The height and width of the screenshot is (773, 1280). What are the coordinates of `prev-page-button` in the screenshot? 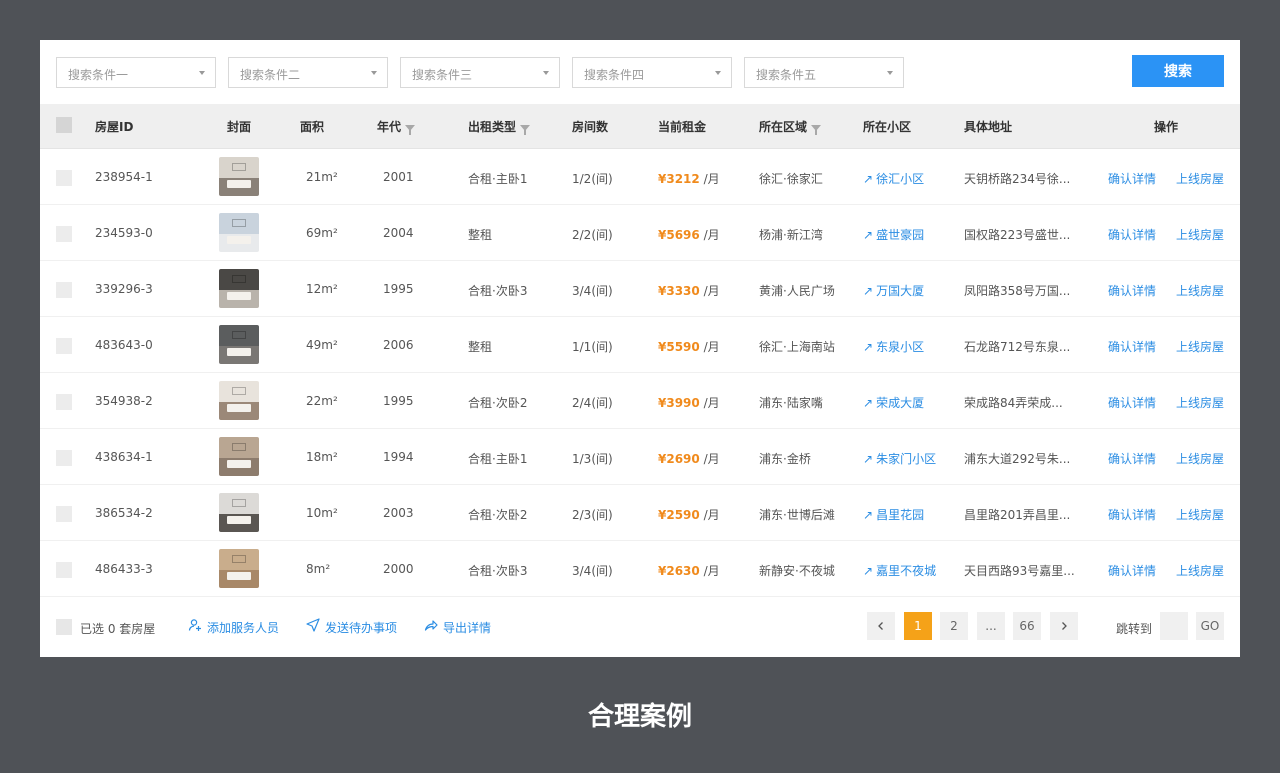 It's located at (881, 626).